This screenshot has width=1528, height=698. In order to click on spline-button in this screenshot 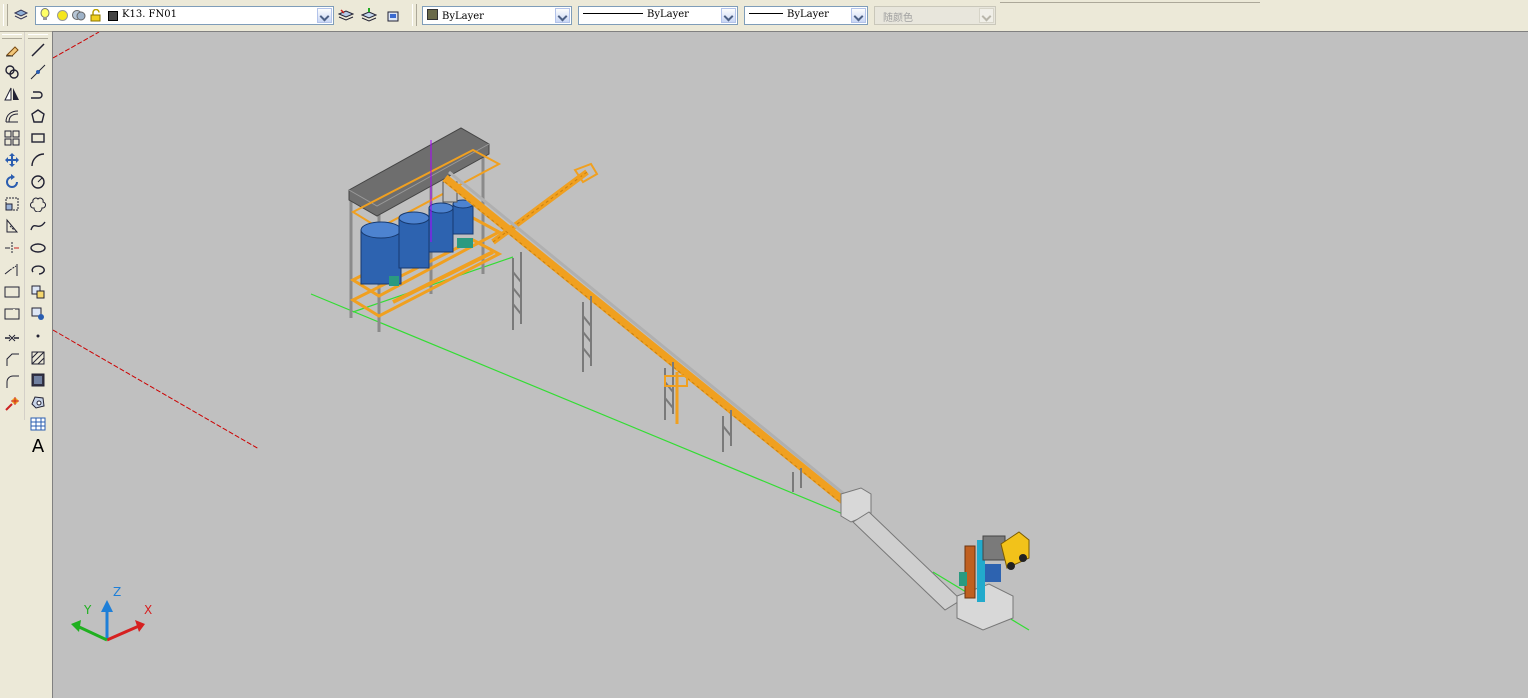, I will do `click(38, 226)`.